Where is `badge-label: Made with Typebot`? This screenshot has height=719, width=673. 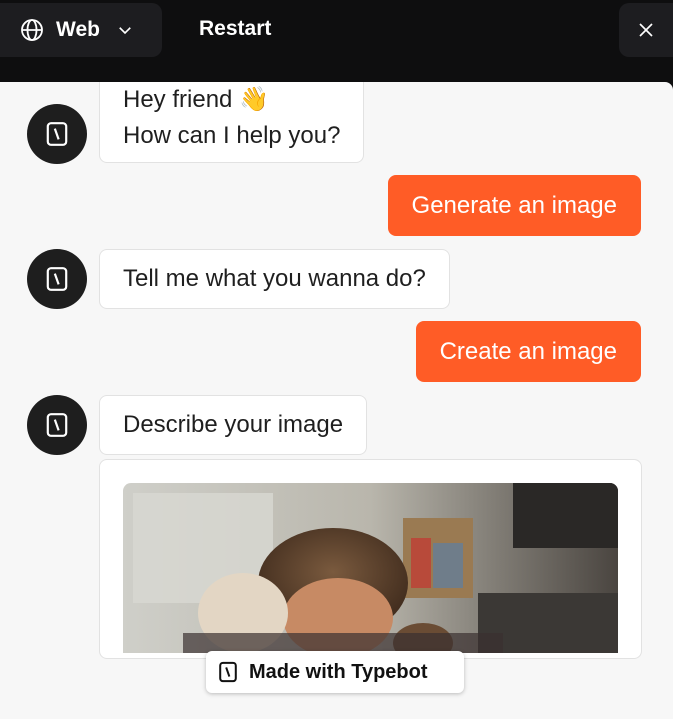 badge-label: Made with Typebot is located at coordinates (338, 671).